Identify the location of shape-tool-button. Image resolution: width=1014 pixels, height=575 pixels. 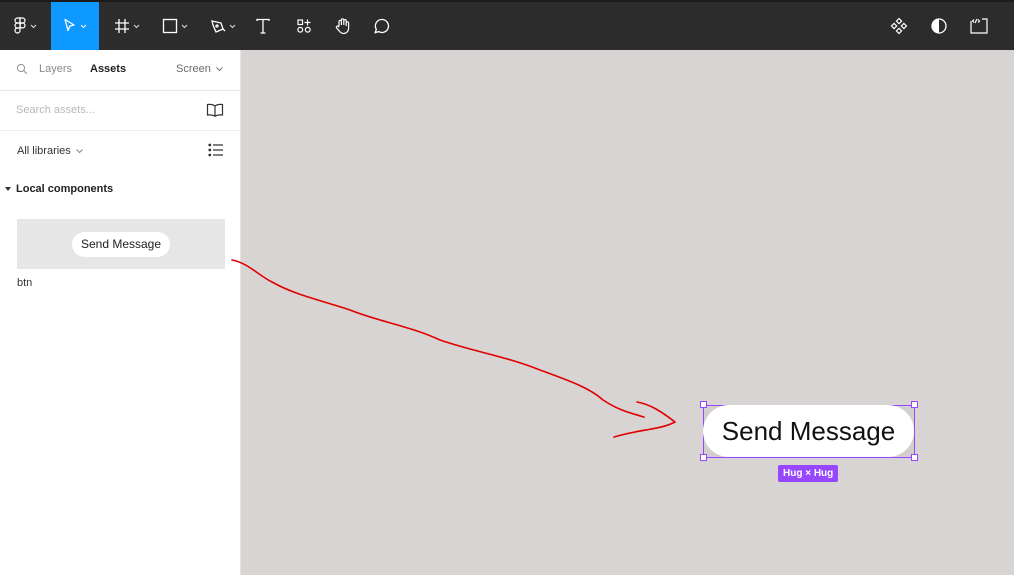
(175, 26).